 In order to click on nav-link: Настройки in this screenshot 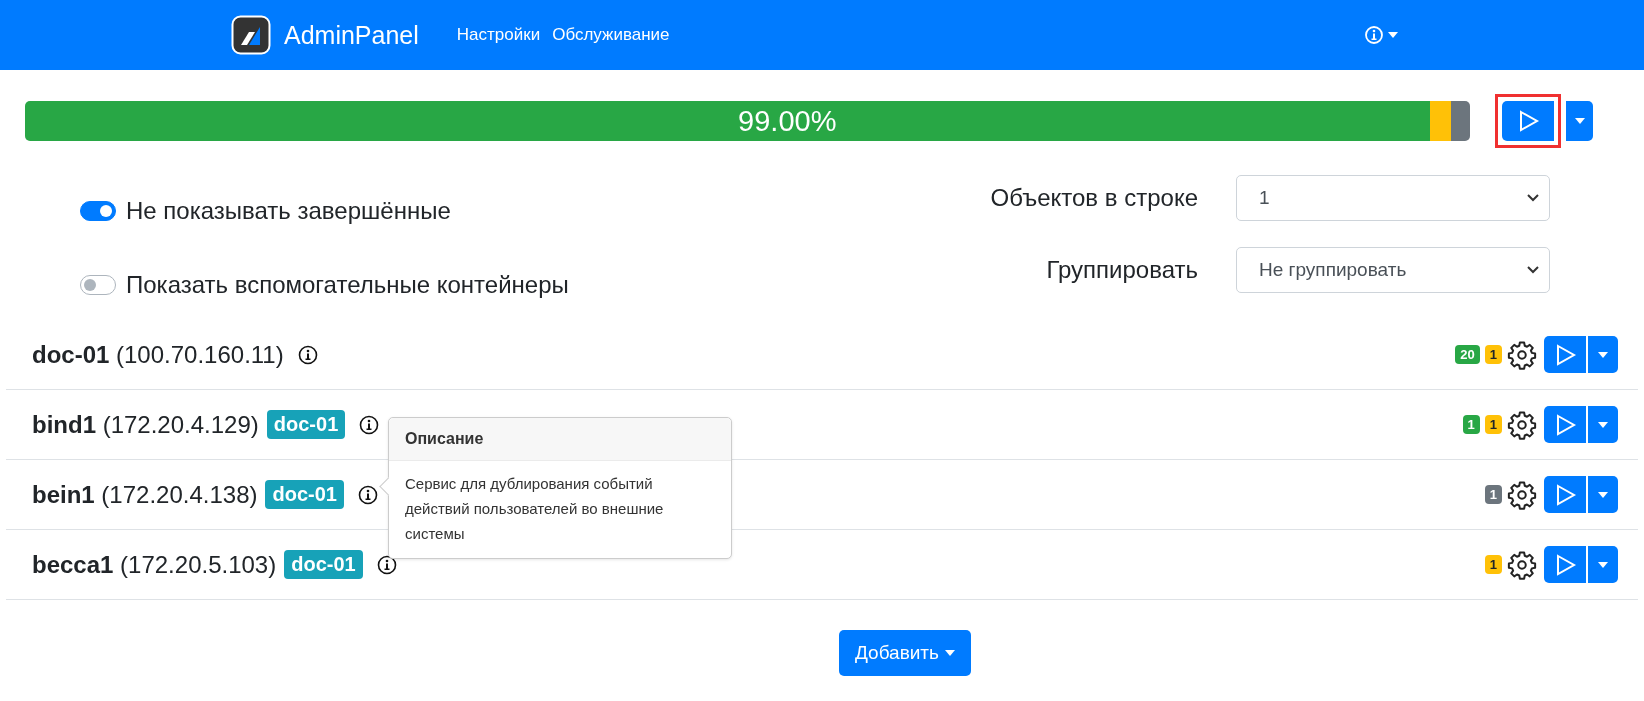, I will do `click(498, 35)`.